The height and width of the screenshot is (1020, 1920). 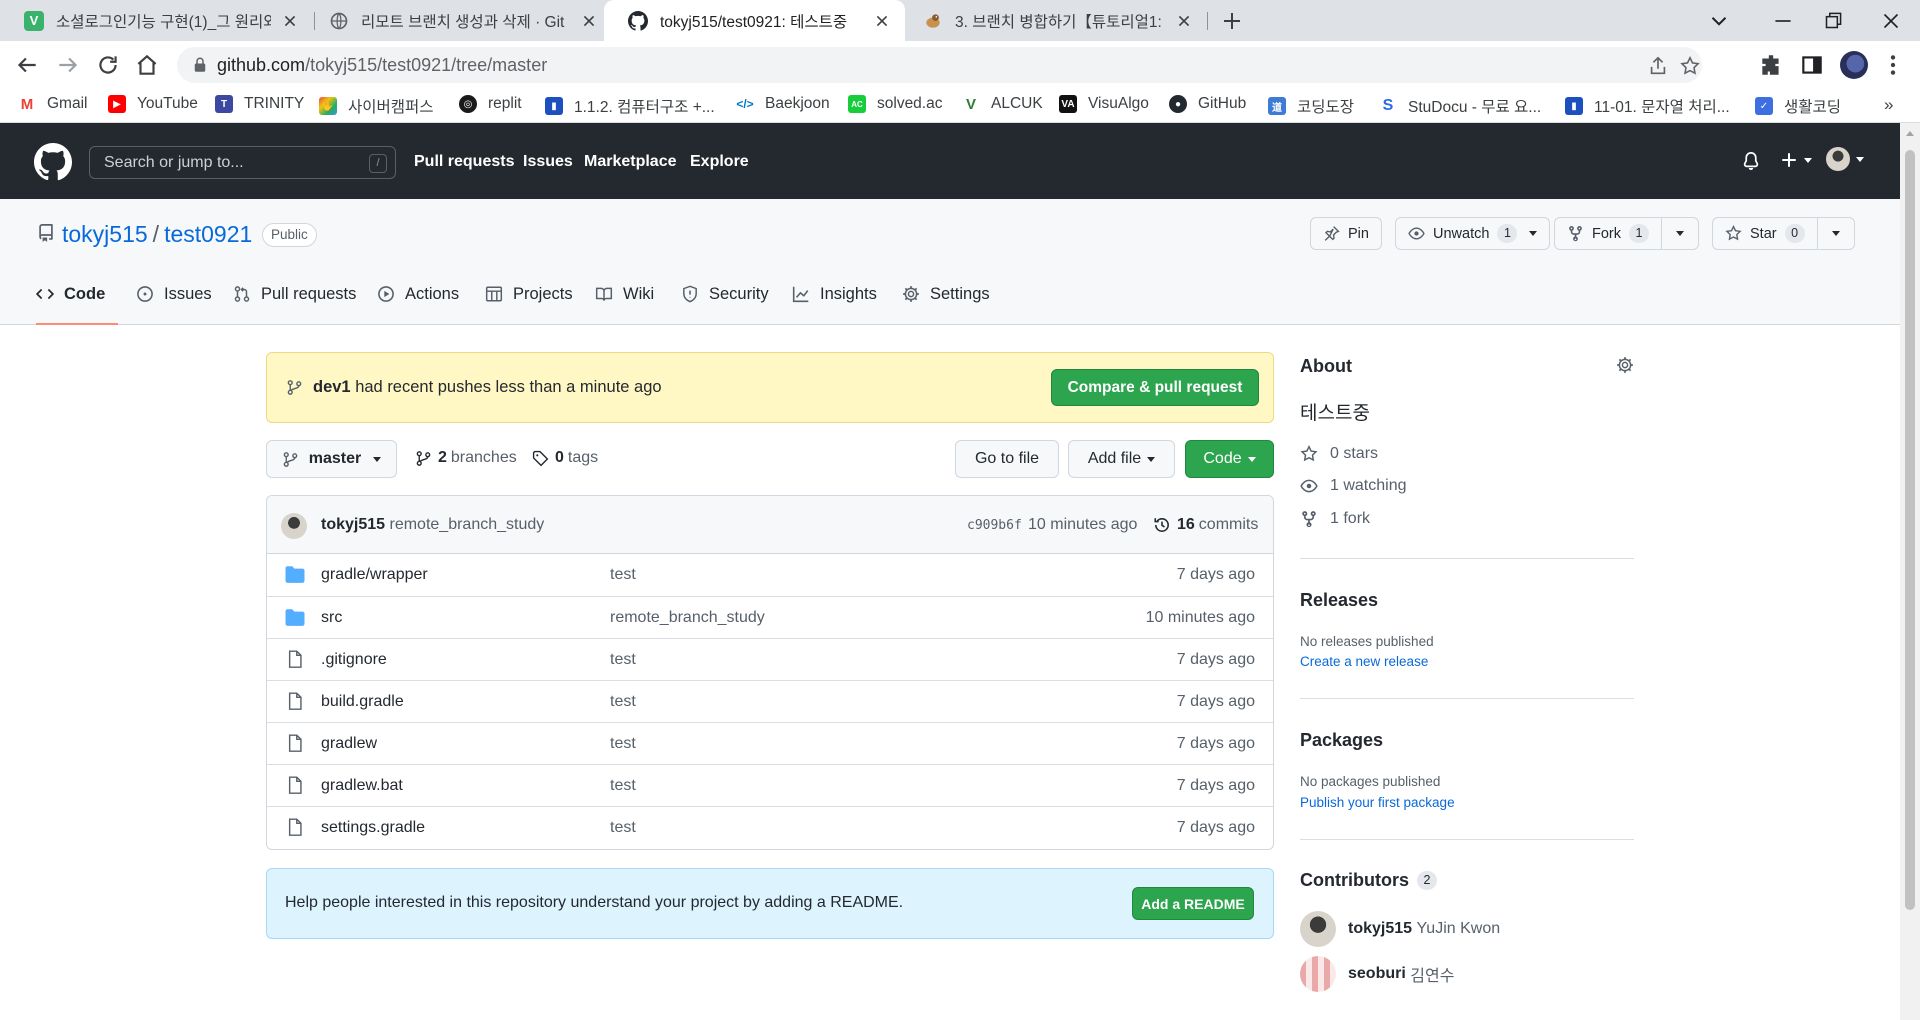 What do you see at coordinates (895, 104) in the screenshot?
I see `bookmark-solvedac: AC solved.ac` at bounding box center [895, 104].